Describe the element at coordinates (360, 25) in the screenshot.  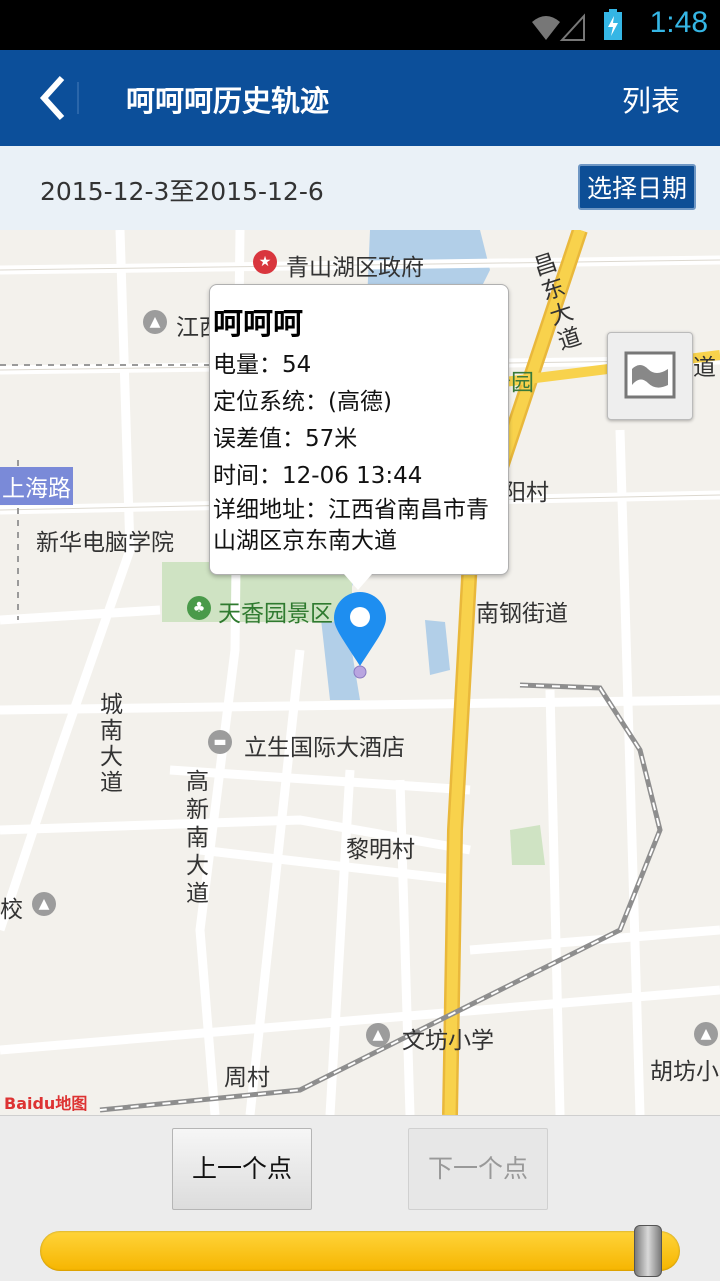
I see `status-bar: 1:48` at that location.